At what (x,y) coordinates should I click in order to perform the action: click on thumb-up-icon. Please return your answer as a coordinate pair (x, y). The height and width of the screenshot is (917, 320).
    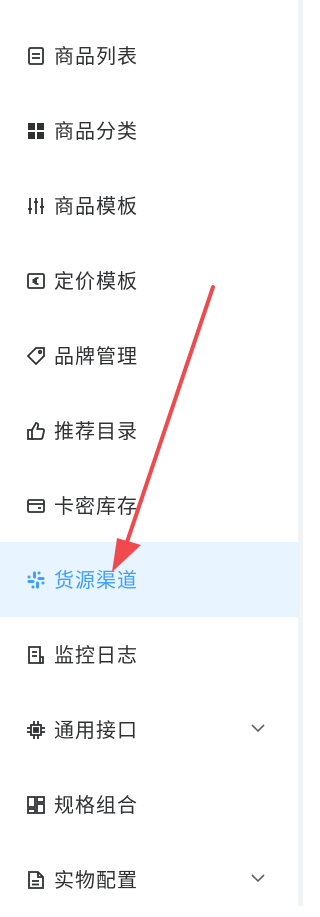
    Looking at the image, I should click on (36, 431).